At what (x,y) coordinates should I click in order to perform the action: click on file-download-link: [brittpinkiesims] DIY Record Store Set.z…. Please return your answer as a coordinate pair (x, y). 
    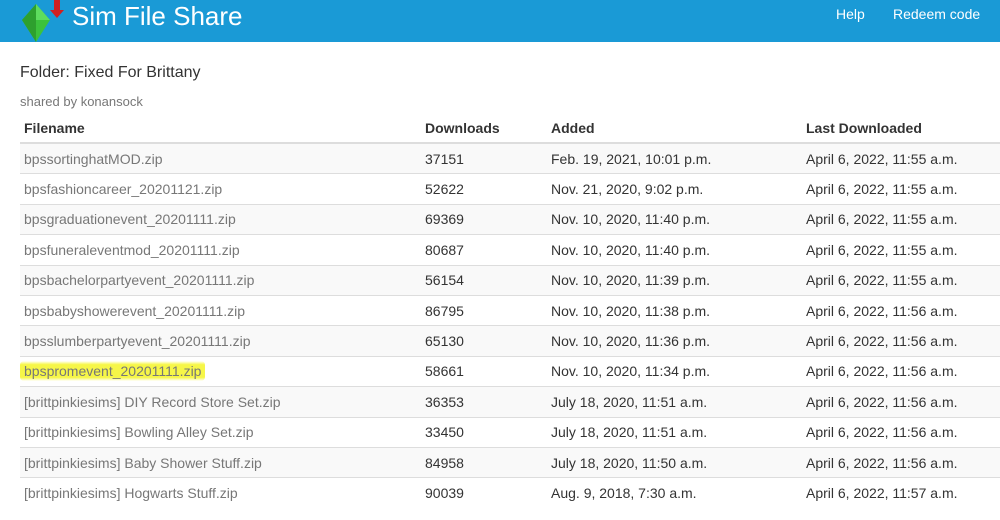
    Looking at the image, I should click on (152, 402).